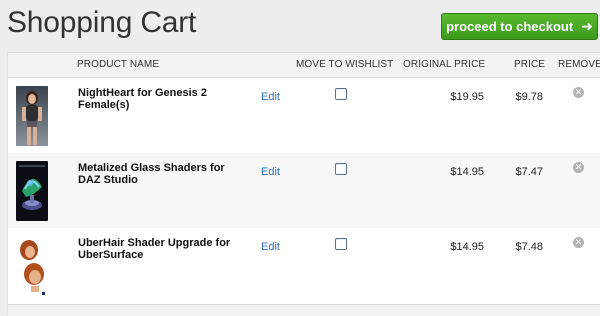 The height and width of the screenshot is (316, 600). What do you see at coordinates (345, 64) in the screenshot?
I see `header-move-to-wishlist: MOVE TO WISHLIST` at bounding box center [345, 64].